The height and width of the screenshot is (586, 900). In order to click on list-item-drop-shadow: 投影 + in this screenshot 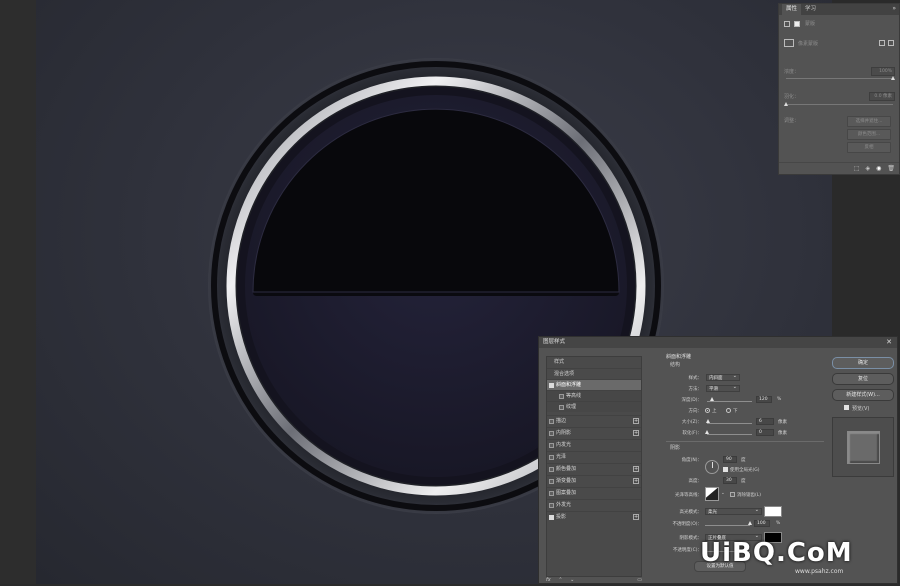, I will do `click(594, 516)`.